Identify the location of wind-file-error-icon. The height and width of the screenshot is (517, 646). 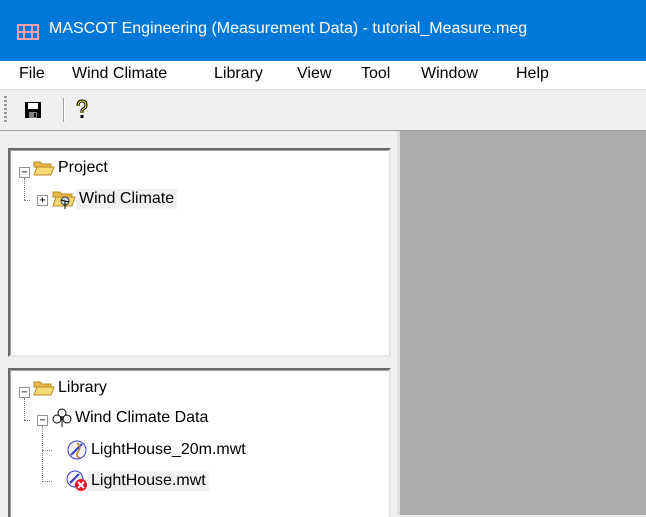
(76, 480).